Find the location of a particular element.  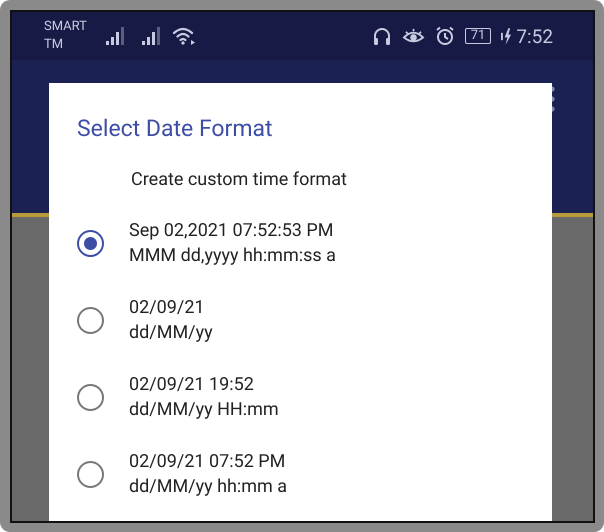

format-pattern: dd/MM/yy HH:mm is located at coordinates (204, 410).